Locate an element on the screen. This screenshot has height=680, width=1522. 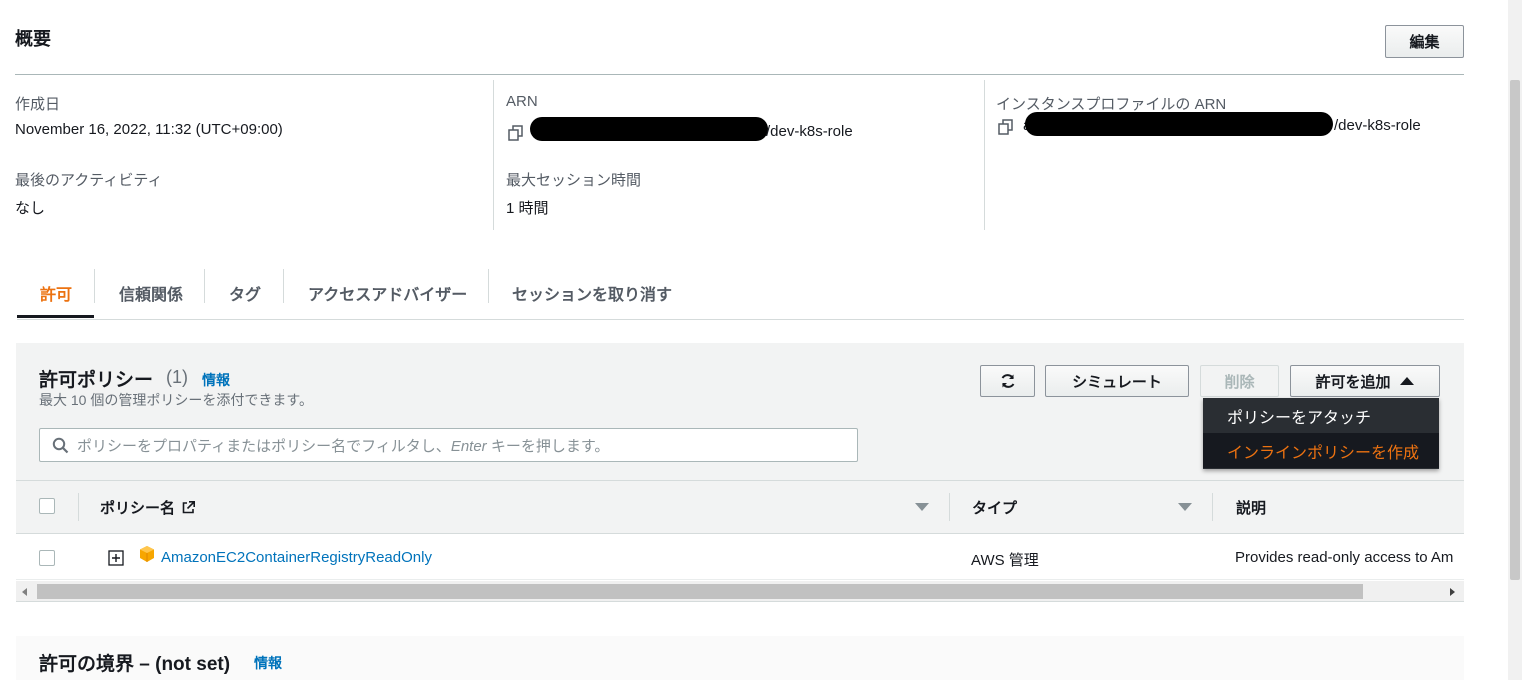
policies-description: 最大 10 個の管理ポリシーを添付できます。 is located at coordinates (176, 400).